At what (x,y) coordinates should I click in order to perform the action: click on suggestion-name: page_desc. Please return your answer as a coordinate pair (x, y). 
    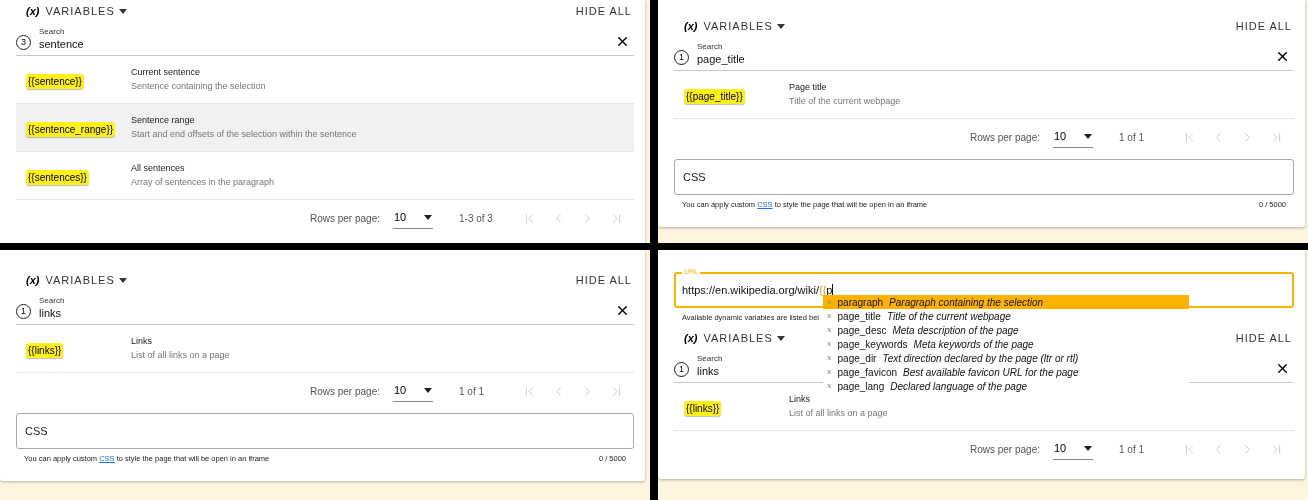
    Looking at the image, I should click on (862, 330).